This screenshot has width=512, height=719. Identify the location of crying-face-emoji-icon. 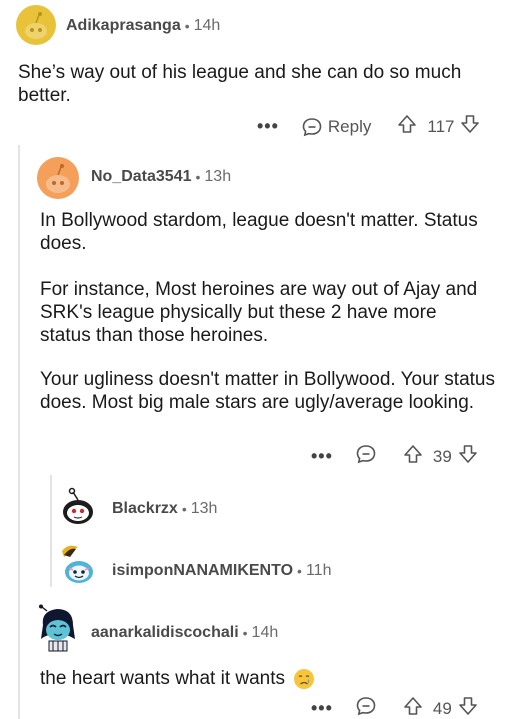
(304, 679).